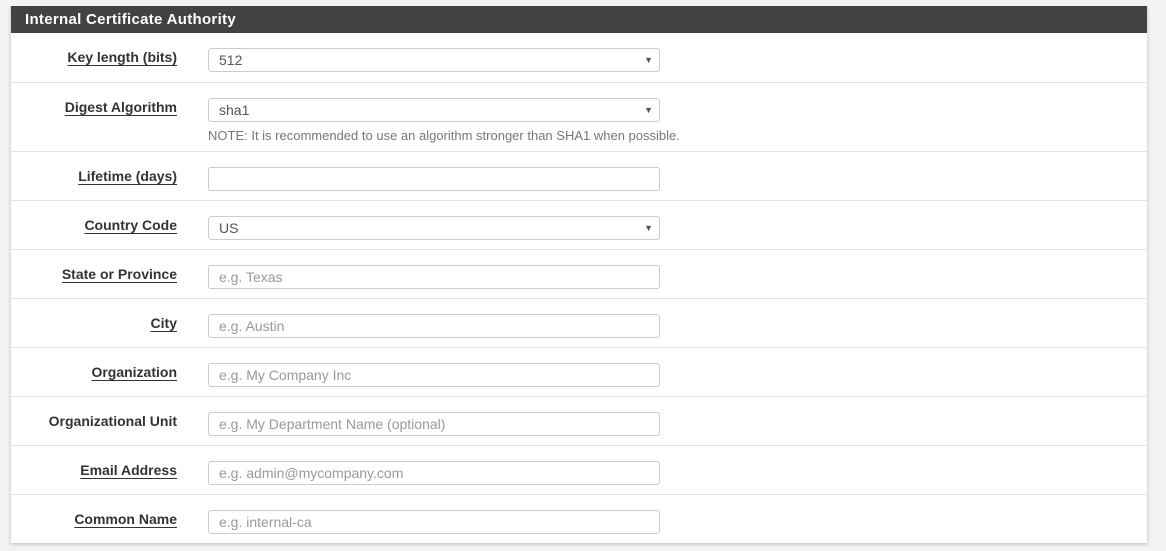 Image resolution: width=1166 pixels, height=551 pixels. I want to click on common-name-label: Common Name, so click(125, 519).